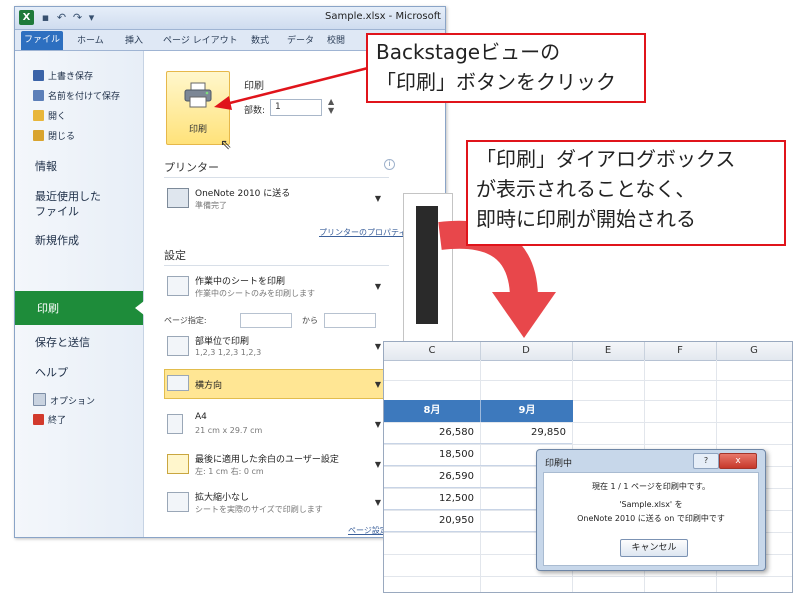  What do you see at coordinates (526, 433) in the screenshot?
I see `data-cell: 29,850` at bounding box center [526, 433].